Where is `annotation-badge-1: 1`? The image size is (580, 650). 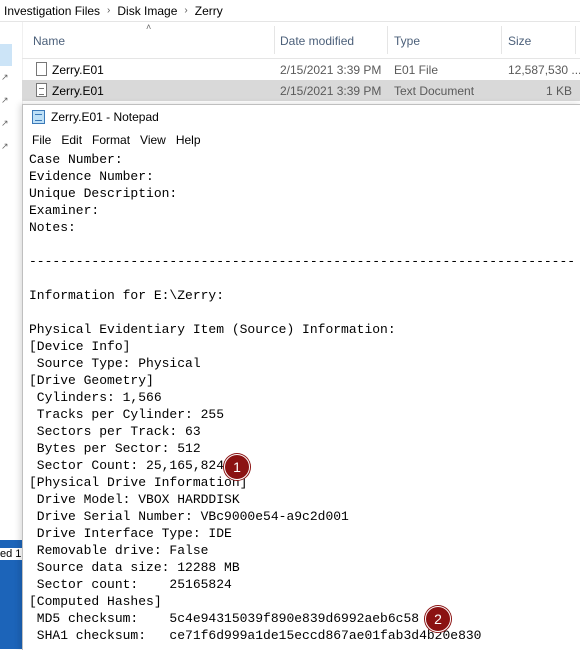
annotation-badge-1: 1 is located at coordinates (237, 467).